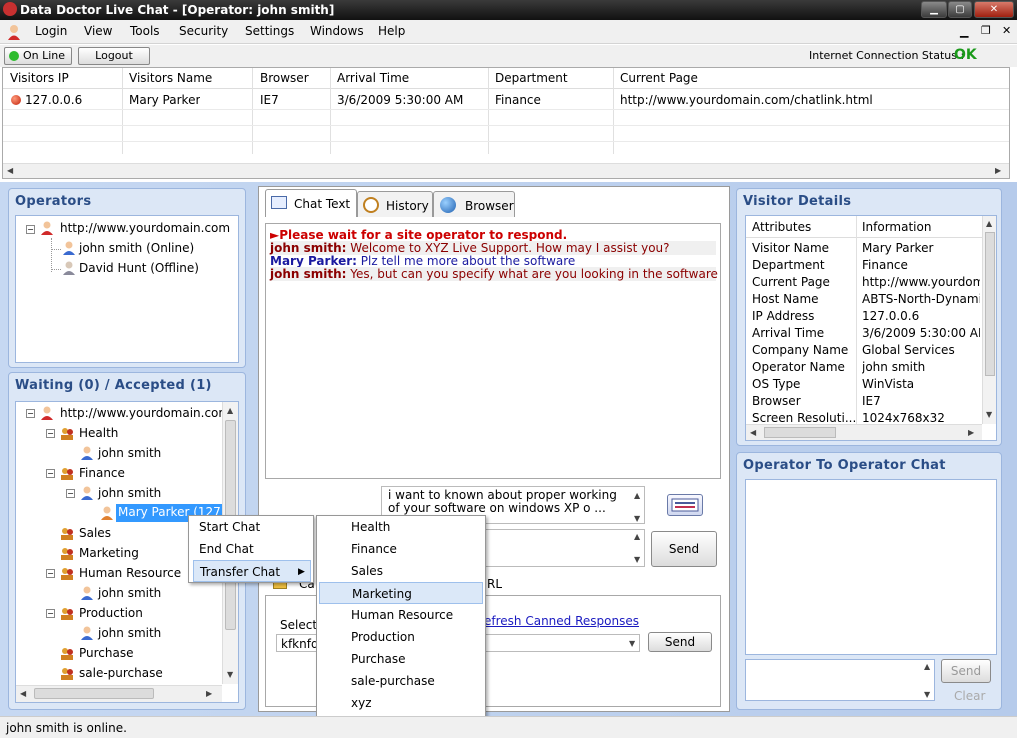 The height and width of the screenshot is (738, 1017). I want to click on dept-health: Health, so click(98, 433).